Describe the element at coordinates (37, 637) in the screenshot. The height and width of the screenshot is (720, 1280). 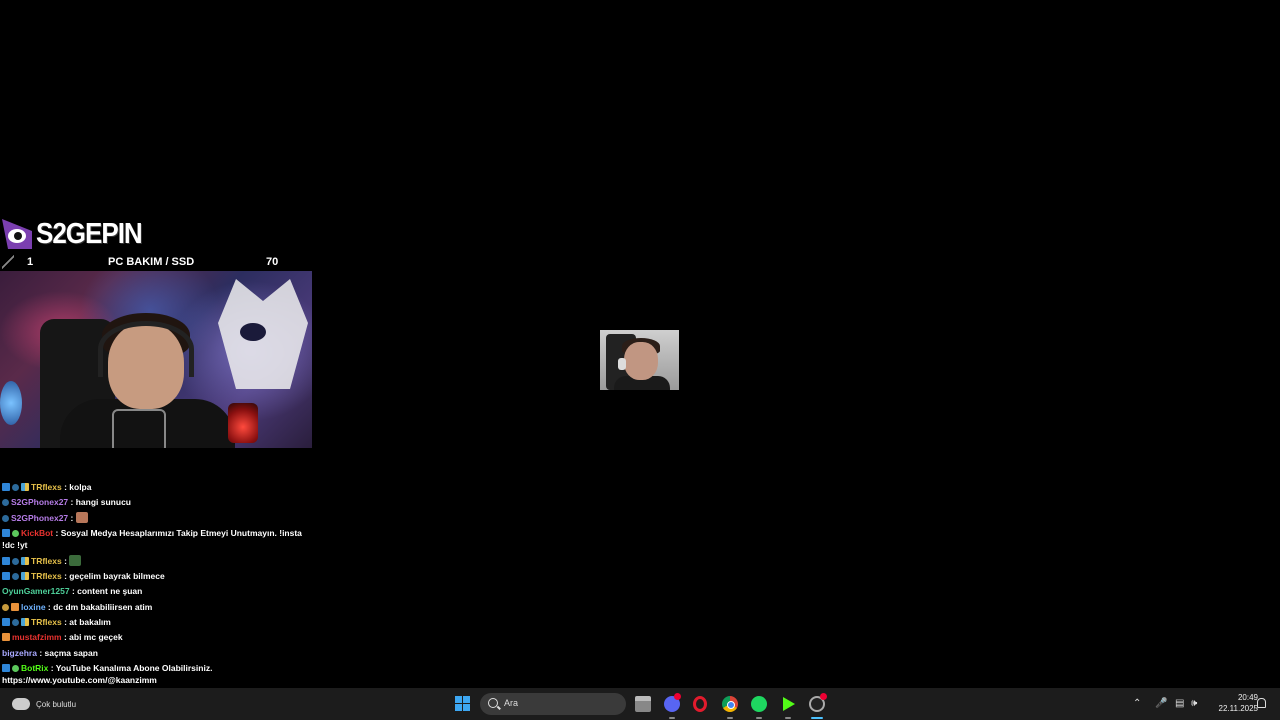
I see `chat-username: mustafzimm` at that location.